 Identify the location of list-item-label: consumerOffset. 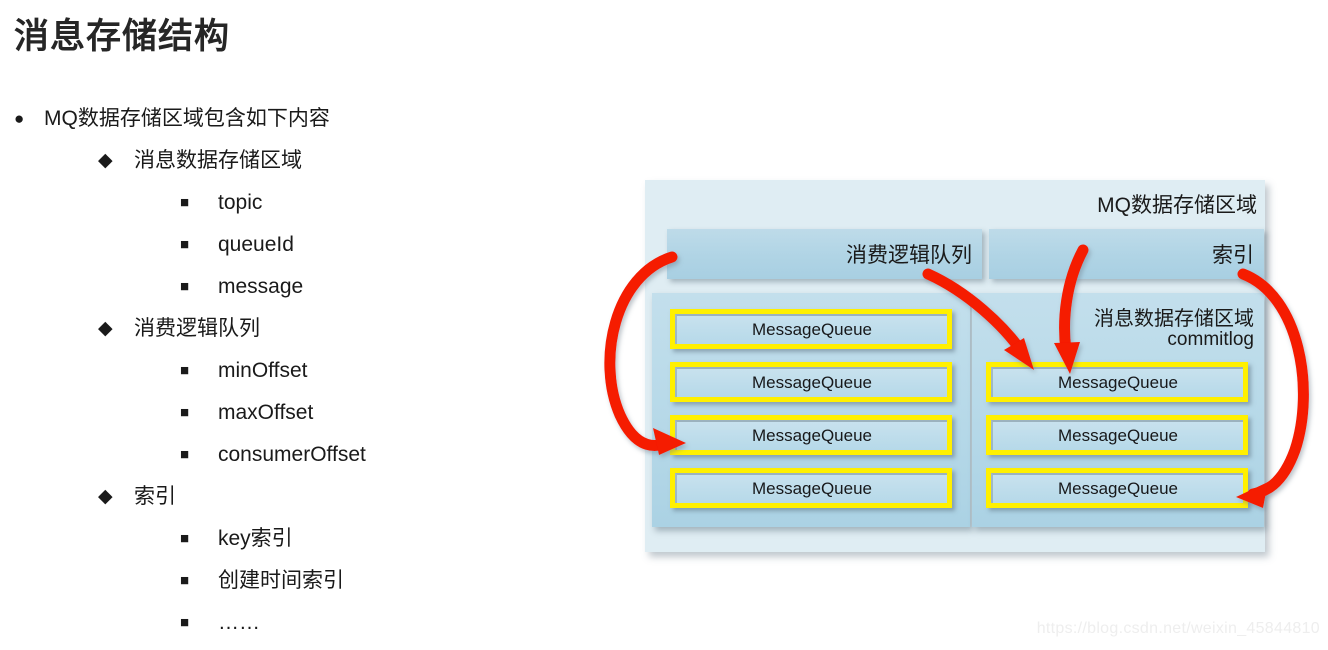
(292, 454).